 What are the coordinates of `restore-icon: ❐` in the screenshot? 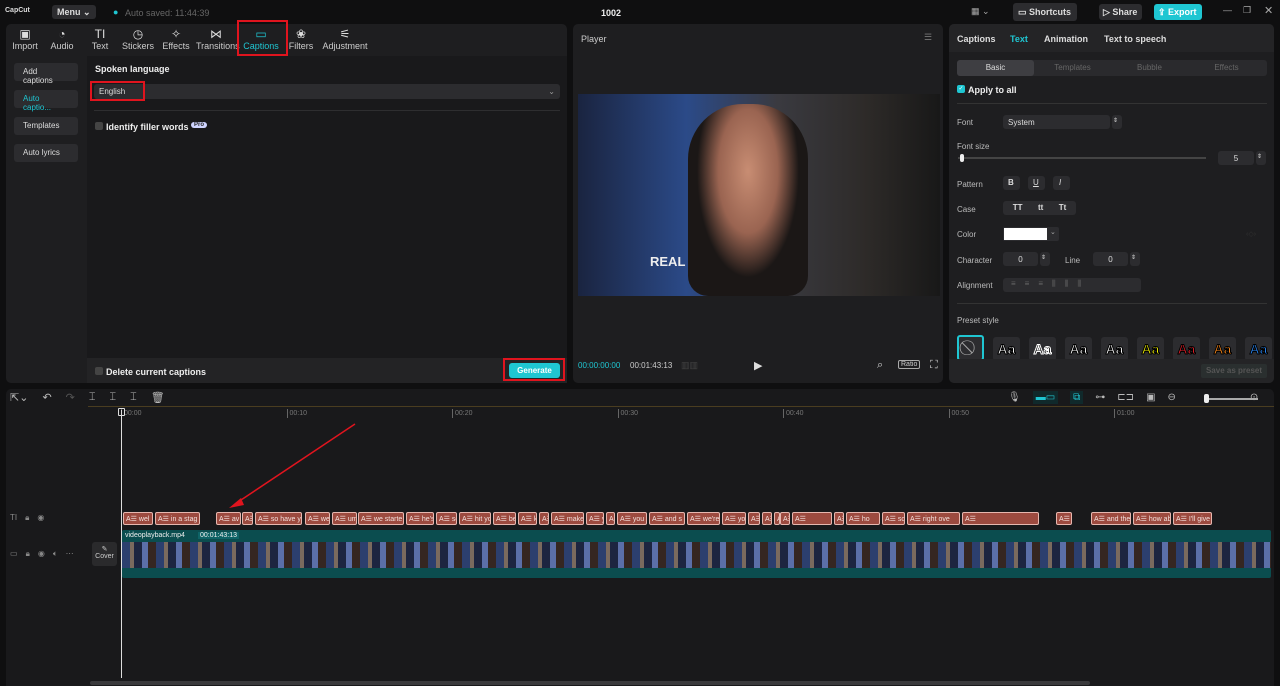 It's located at (1247, 10).